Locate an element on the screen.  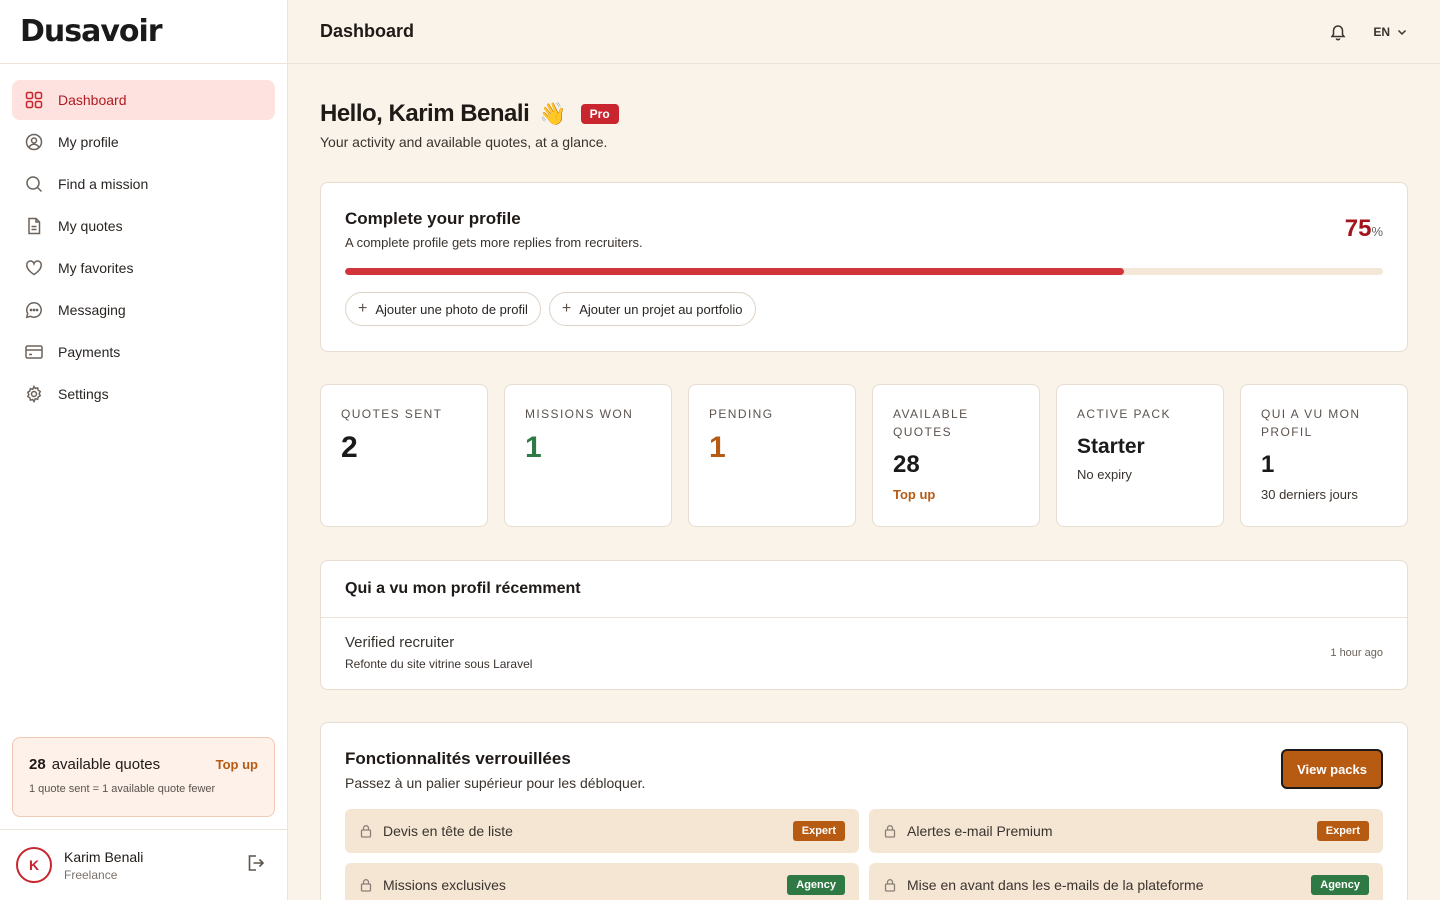
sidebar-item-settings: Settings is located at coordinates (143, 394).